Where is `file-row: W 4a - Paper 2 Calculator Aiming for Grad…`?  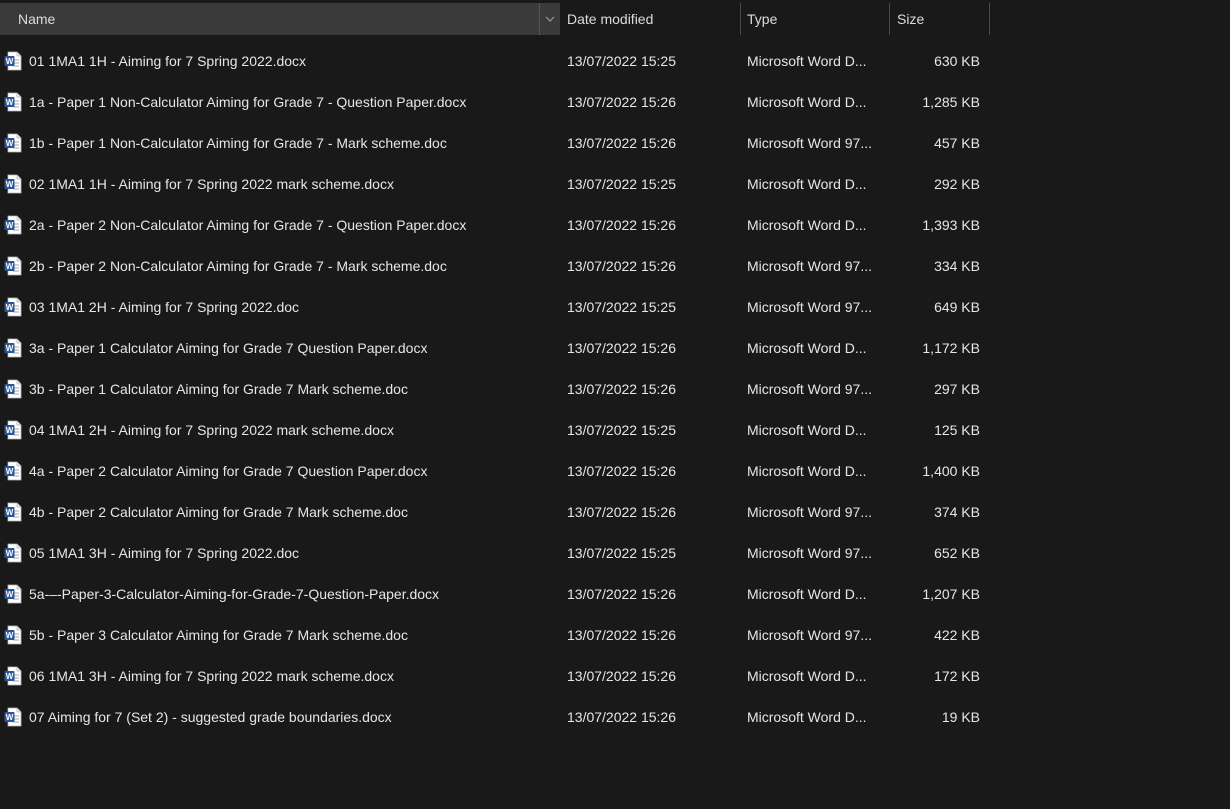 file-row: W 4a - Paper 2 Calculator Aiming for Grad… is located at coordinates (495, 471).